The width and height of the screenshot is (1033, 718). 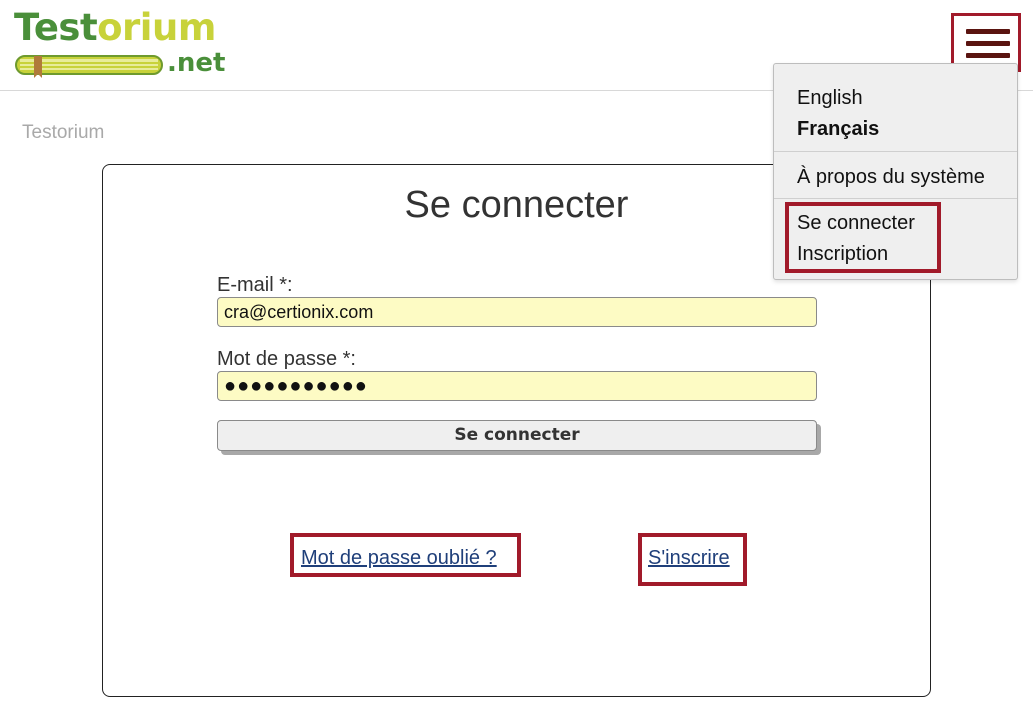 What do you see at coordinates (517, 386) in the screenshot?
I see `password-field: ●●●●●●●●●●●` at bounding box center [517, 386].